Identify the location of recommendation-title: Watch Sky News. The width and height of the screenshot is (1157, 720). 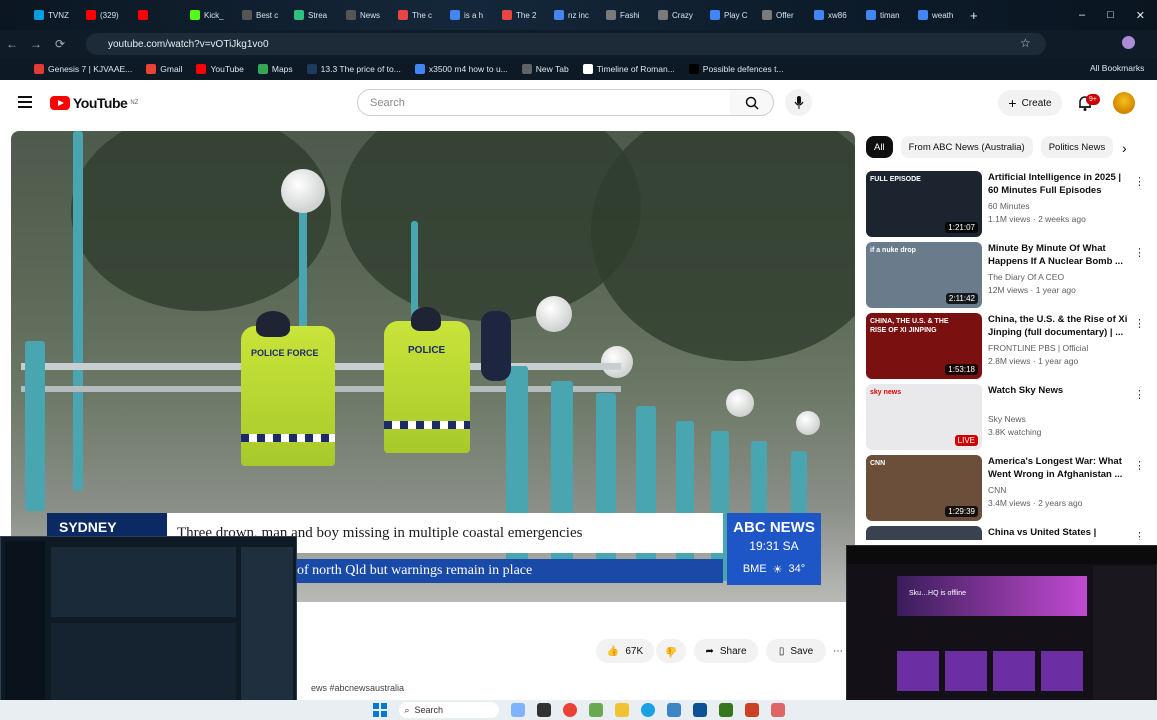
(1058, 390).